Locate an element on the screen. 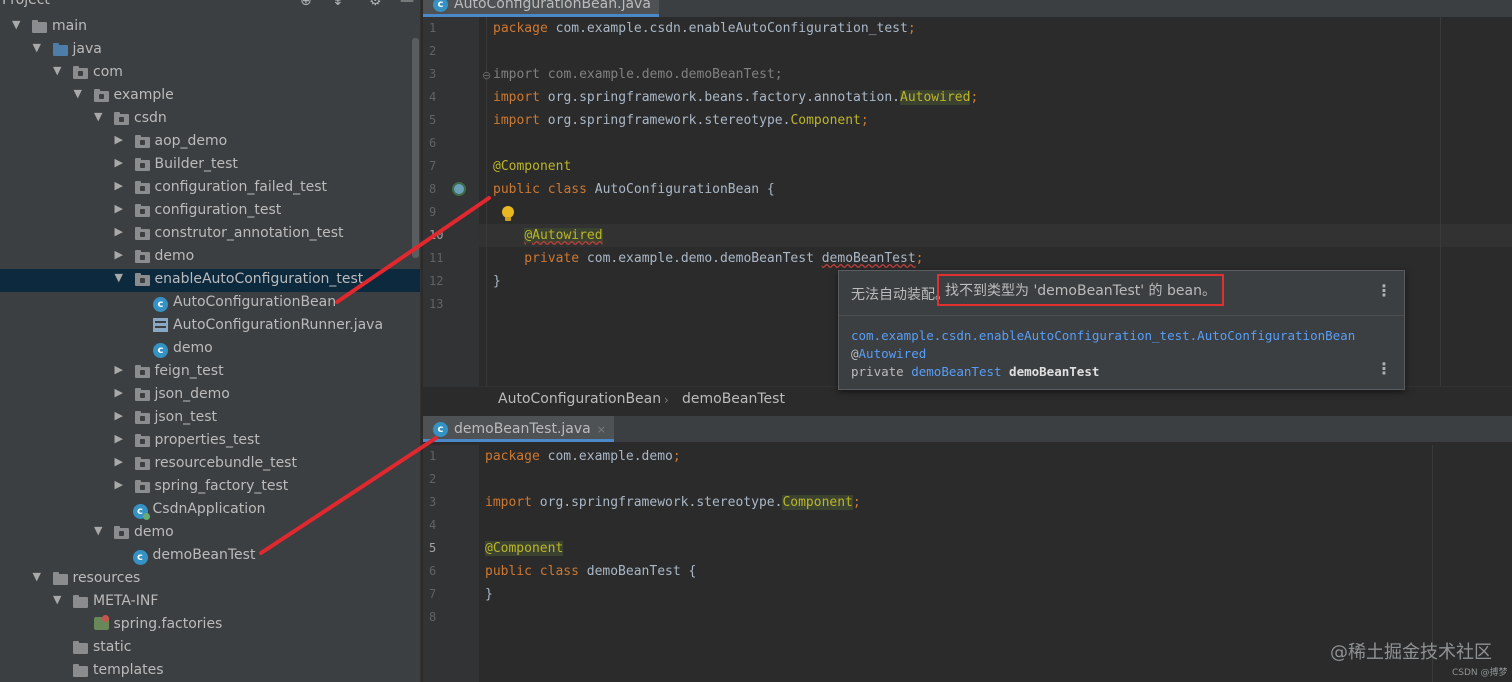 The width and height of the screenshot is (1512, 682). tree-item: ▶ configuration_failed_test is located at coordinates (210, 188).